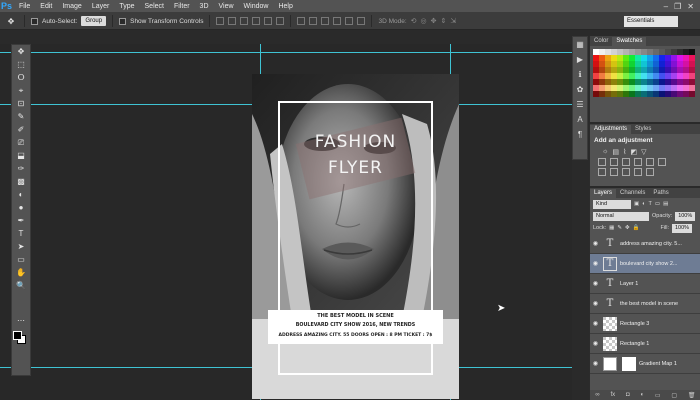 The height and width of the screenshot is (400, 700). Describe the element at coordinates (434, 21) in the screenshot. I see `3d-drag-icon: ✥` at that location.